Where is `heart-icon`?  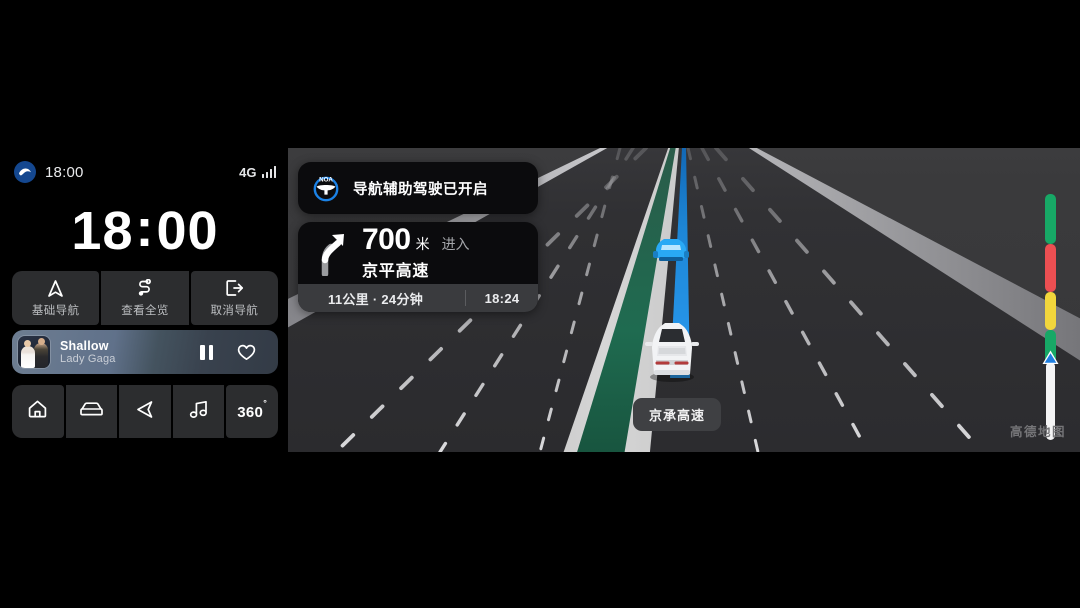 heart-icon is located at coordinates (246, 352).